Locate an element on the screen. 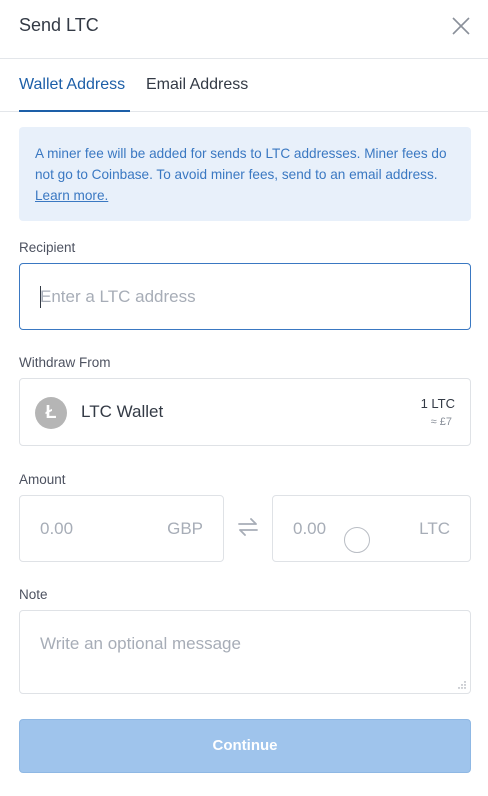 The image size is (488, 796). modal-header: Send LTC is located at coordinates (244, 29).